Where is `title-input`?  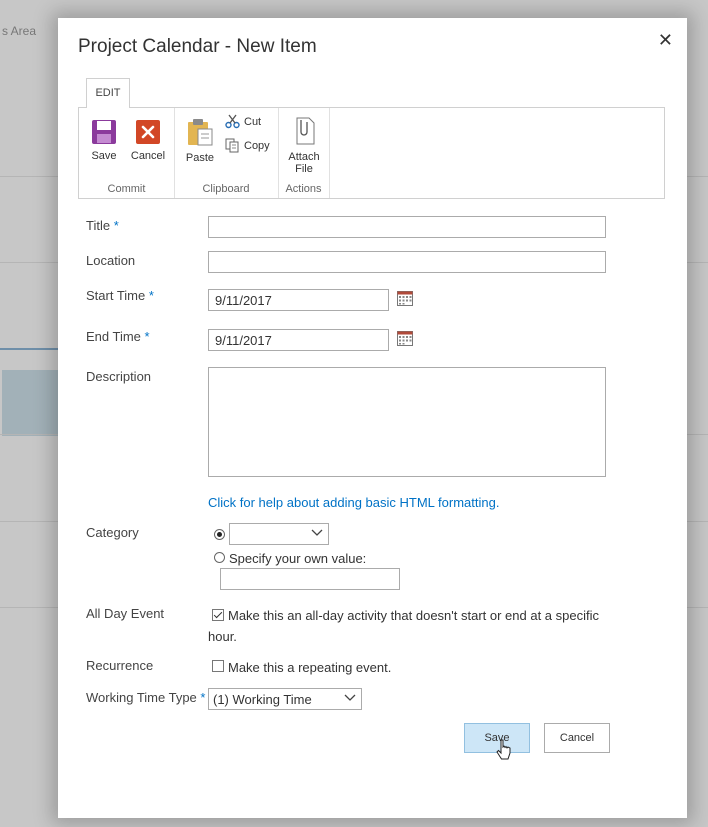 title-input is located at coordinates (407, 227).